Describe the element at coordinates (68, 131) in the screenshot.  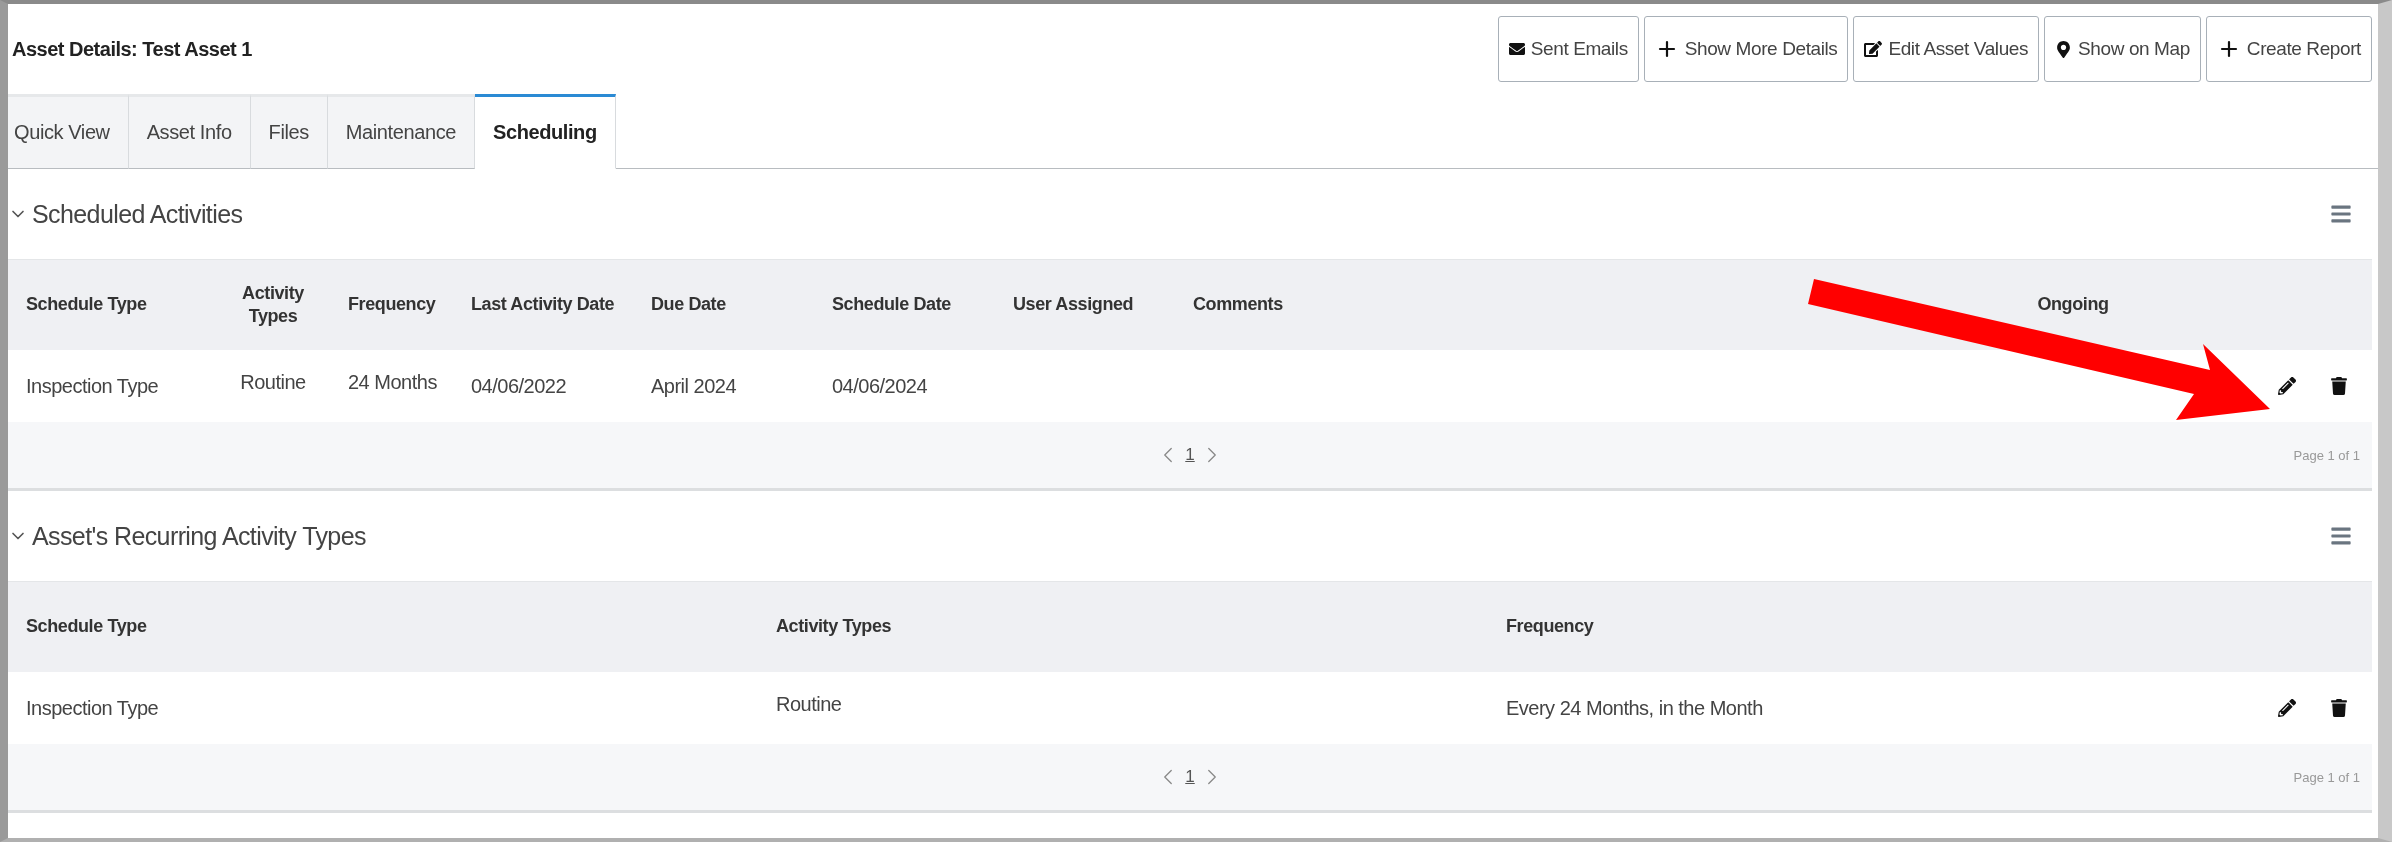
I see `tab: Quick View` at that location.